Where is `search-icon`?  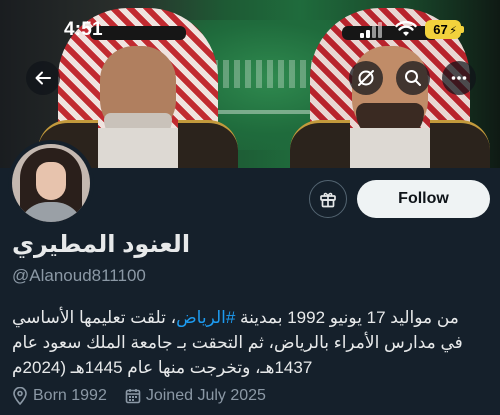 search-icon is located at coordinates (413, 78).